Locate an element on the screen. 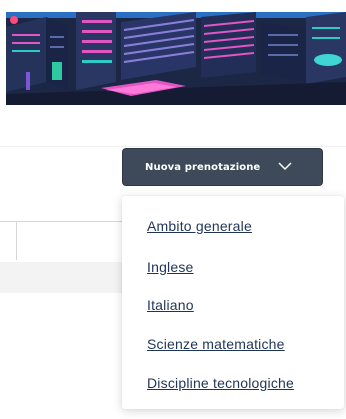 The image size is (346, 419). menu-item-ambito-generale: Ambito generale is located at coordinates (199, 226).